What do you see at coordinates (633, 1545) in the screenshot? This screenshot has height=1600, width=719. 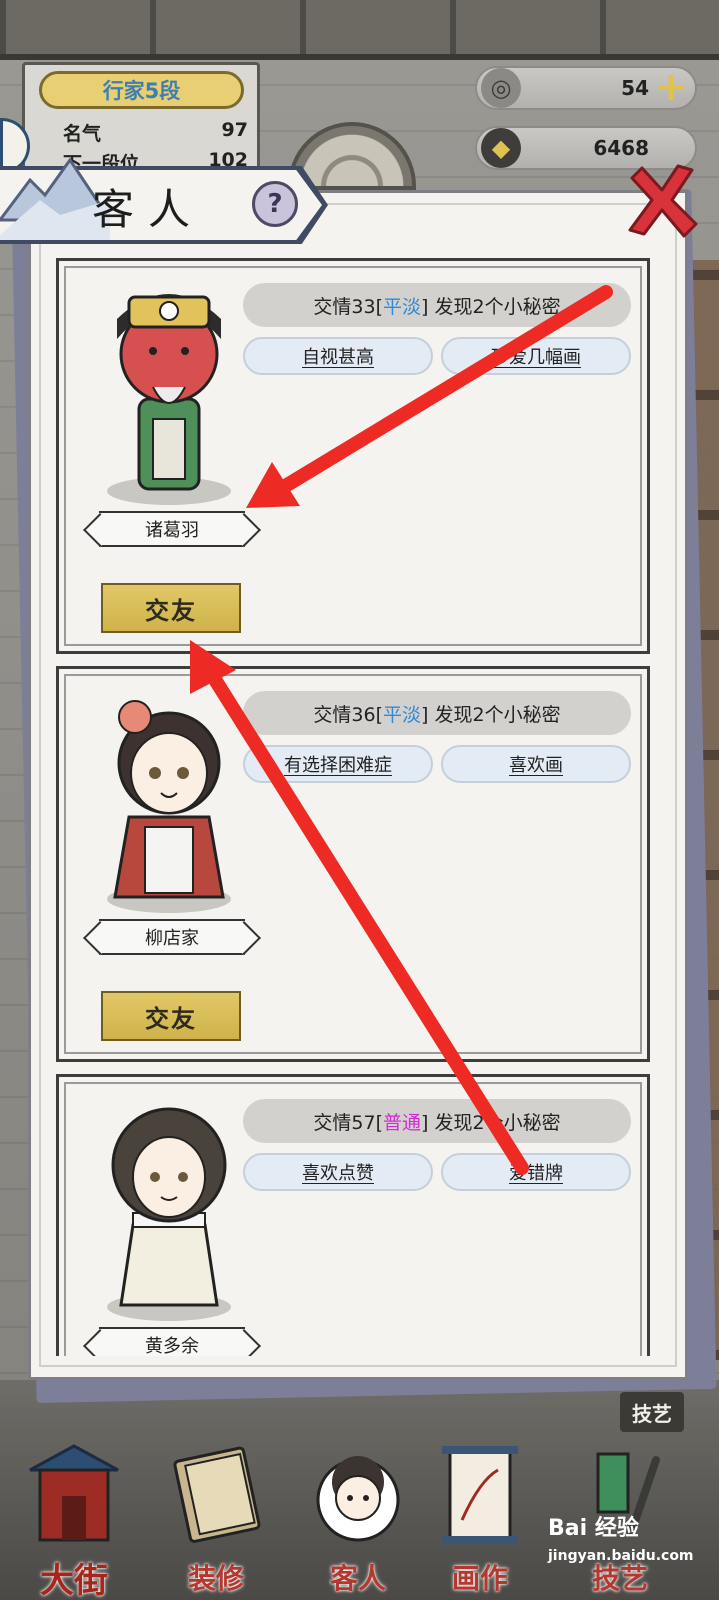 I see `watermark: Bai 经验 jingyan.baidu.com` at bounding box center [633, 1545].